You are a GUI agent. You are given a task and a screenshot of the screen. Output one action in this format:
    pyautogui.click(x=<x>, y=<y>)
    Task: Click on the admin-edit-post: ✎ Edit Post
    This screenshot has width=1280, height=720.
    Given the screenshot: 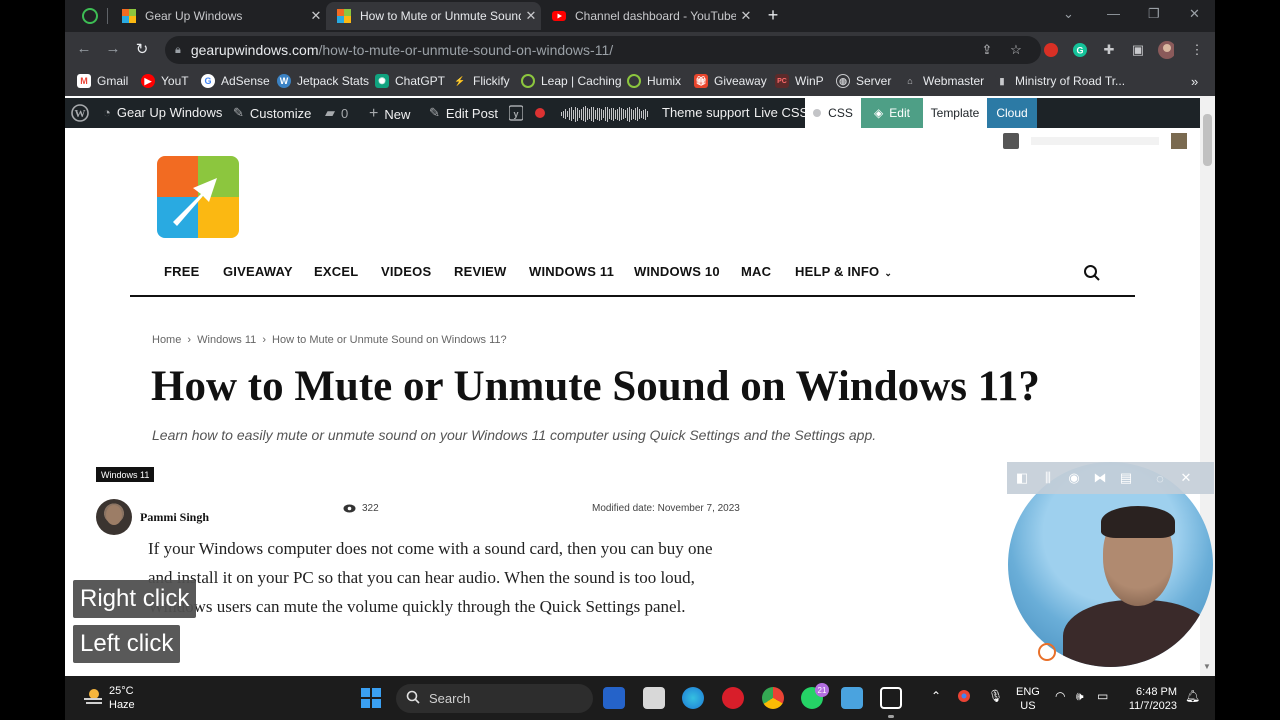 What is the action you would take?
    pyautogui.click(x=463, y=113)
    